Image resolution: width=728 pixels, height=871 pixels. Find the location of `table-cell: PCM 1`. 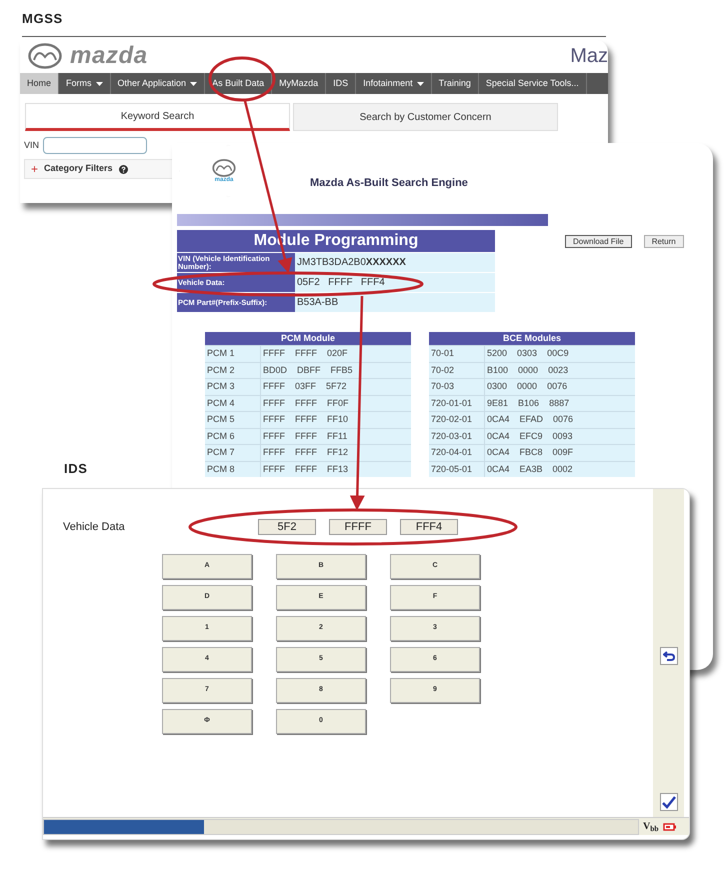

table-cell: PCM 1 is located at coordinates (232, 354).